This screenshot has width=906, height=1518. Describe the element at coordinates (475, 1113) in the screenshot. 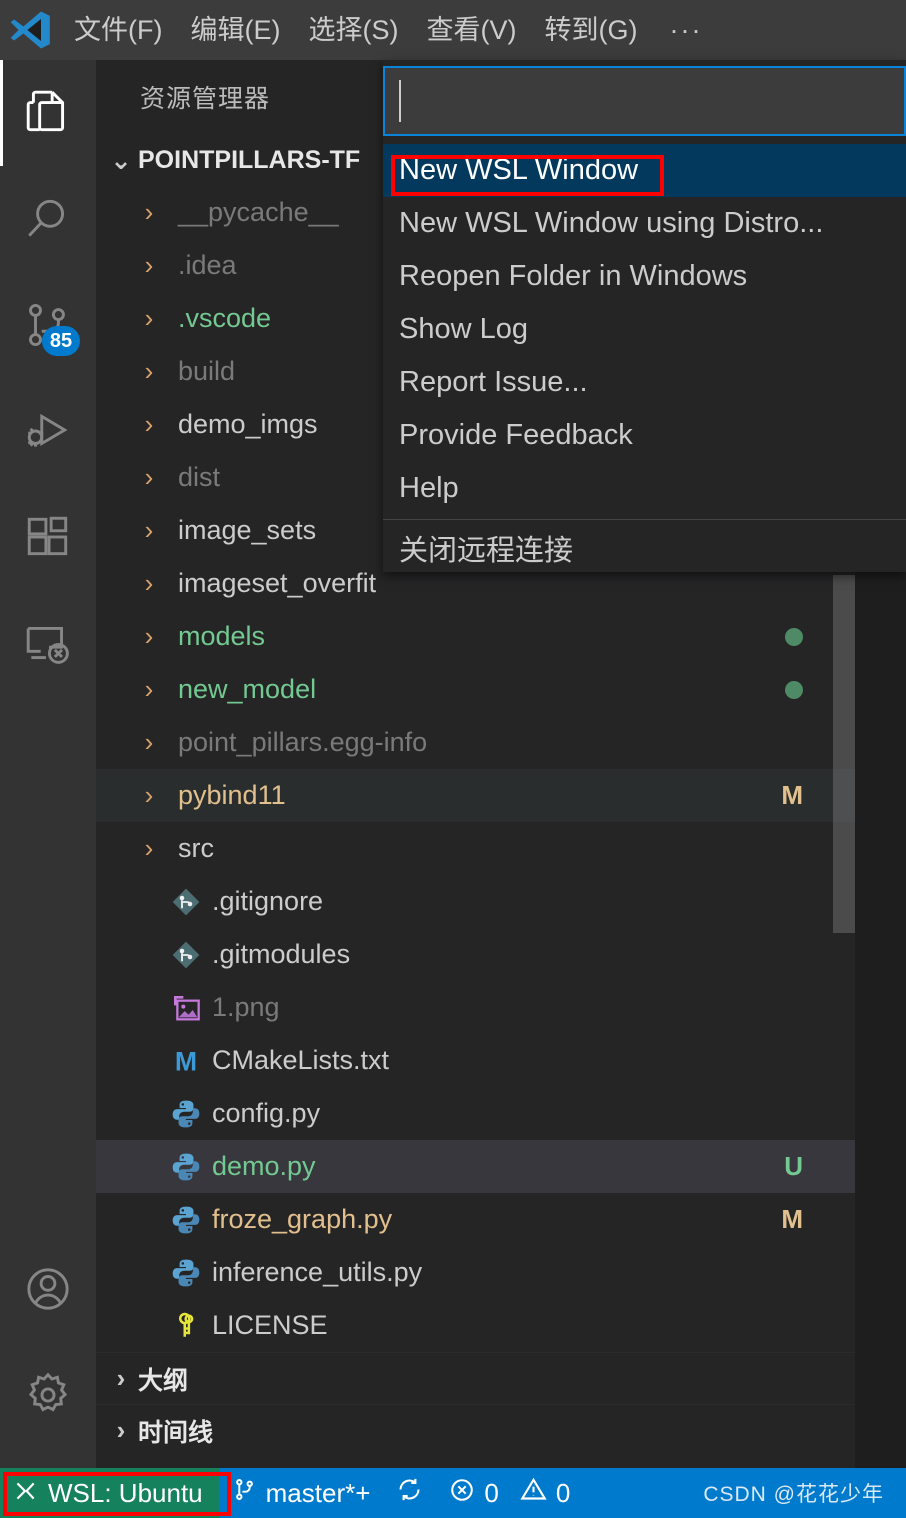

I see `tree-row-config-py: config.py` at that location.